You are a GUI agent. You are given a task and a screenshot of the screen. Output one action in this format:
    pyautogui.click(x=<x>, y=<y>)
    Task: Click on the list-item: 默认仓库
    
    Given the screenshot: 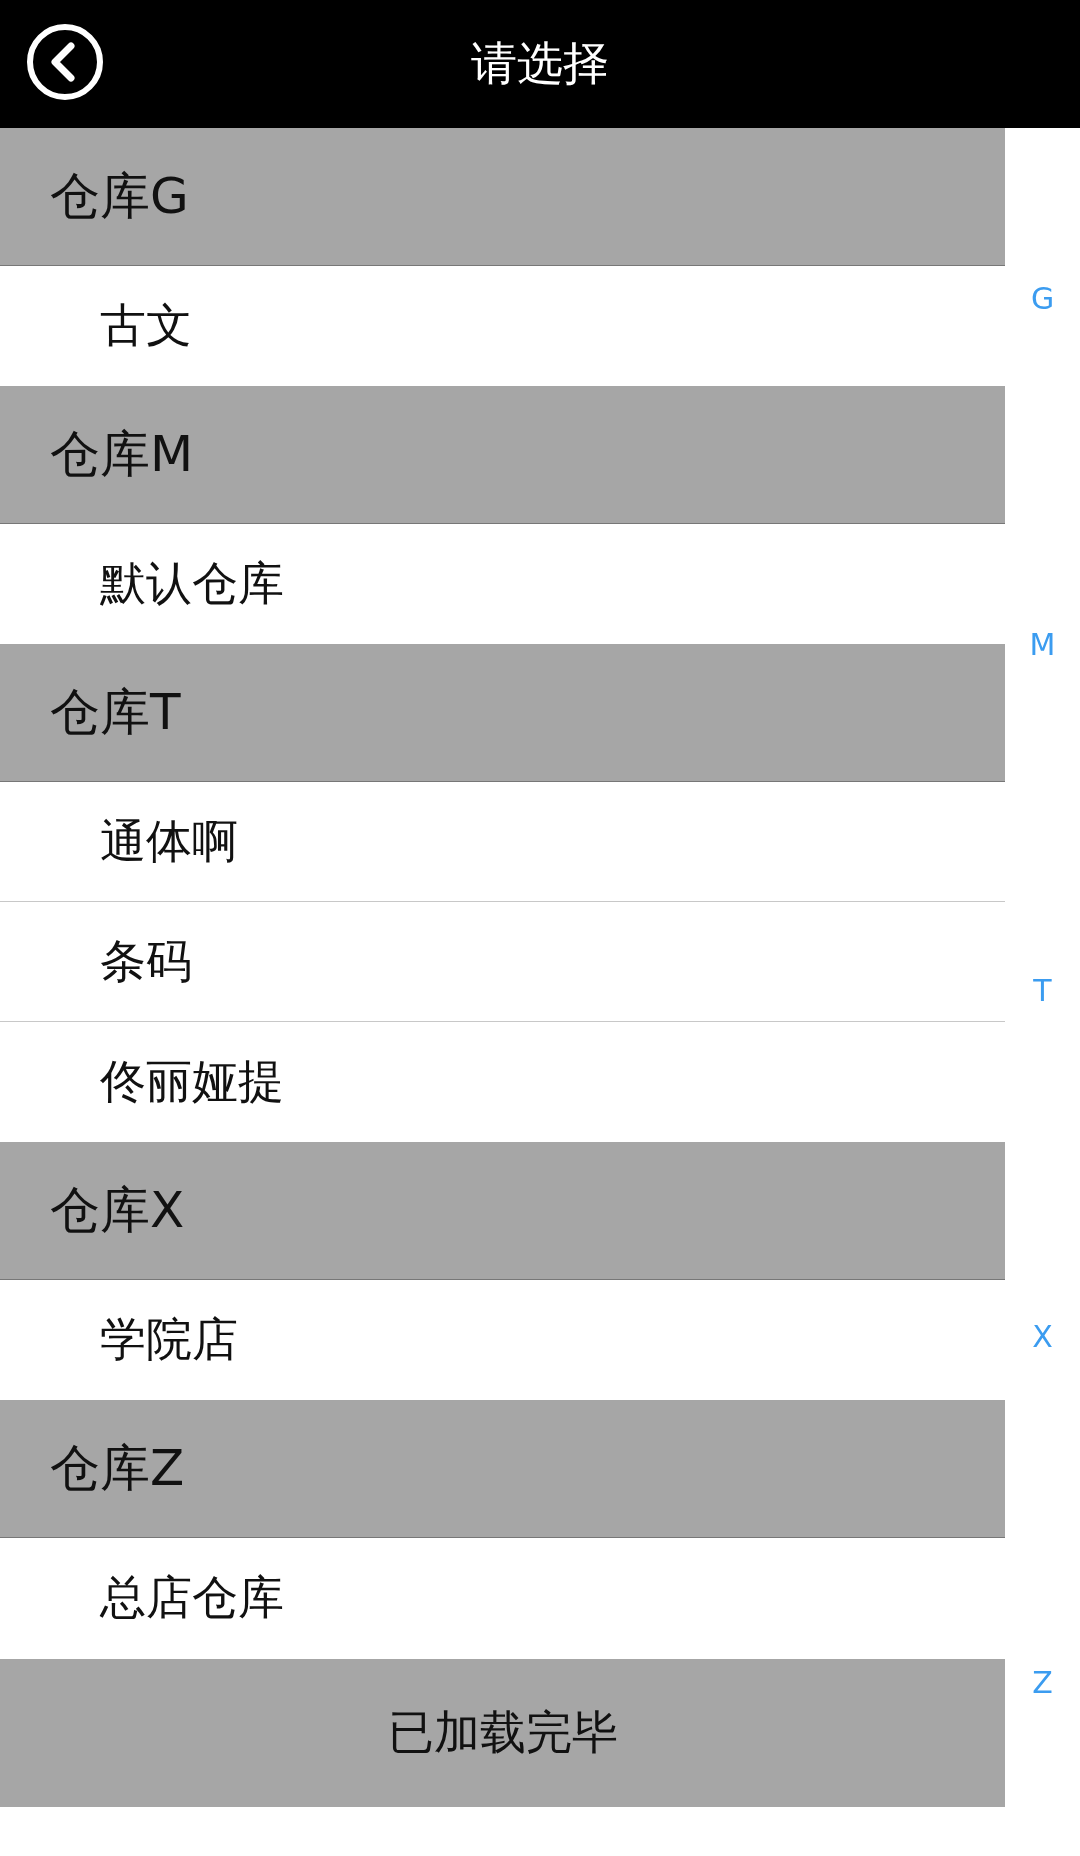 What is the action you would take?
    pyautogui.click(x=502, y=584)
    